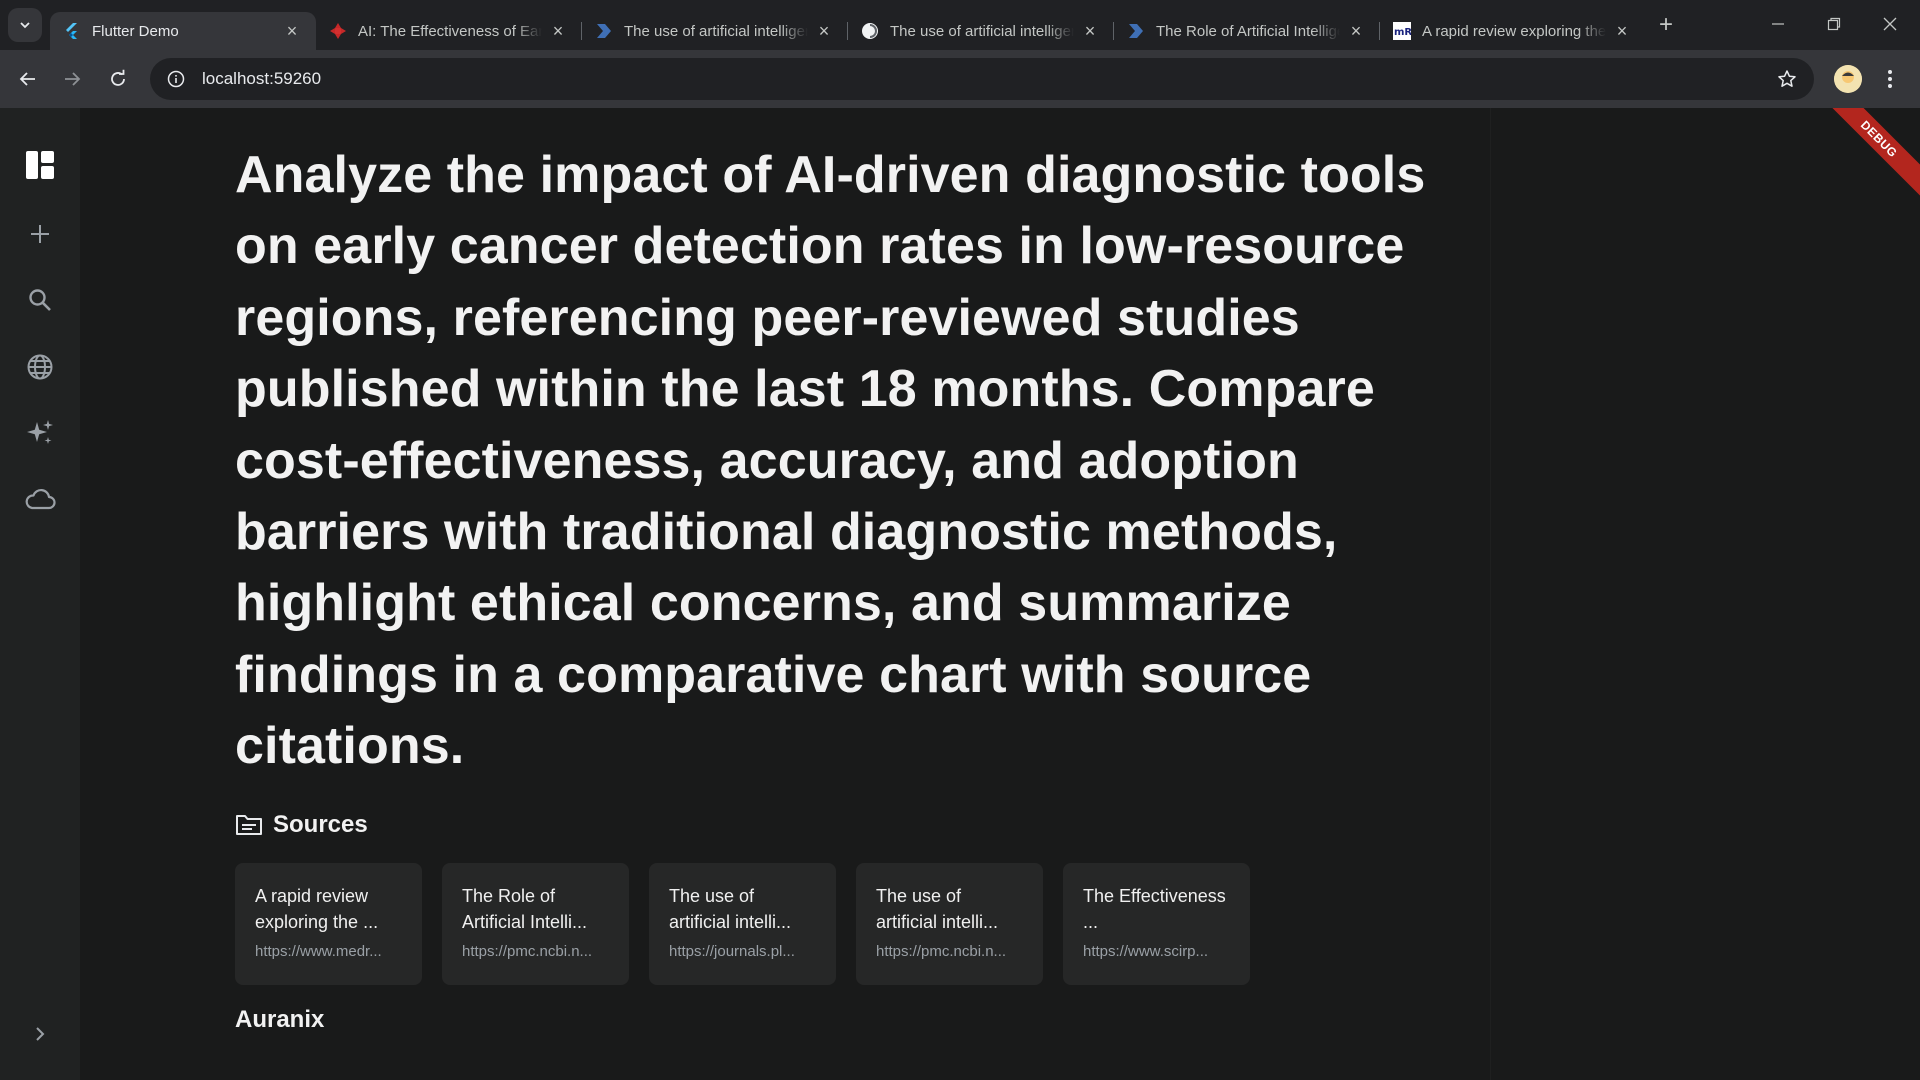 This screenshot has width=1920, height=1080. I want to click on sparkles-icon, so click(40, 432).